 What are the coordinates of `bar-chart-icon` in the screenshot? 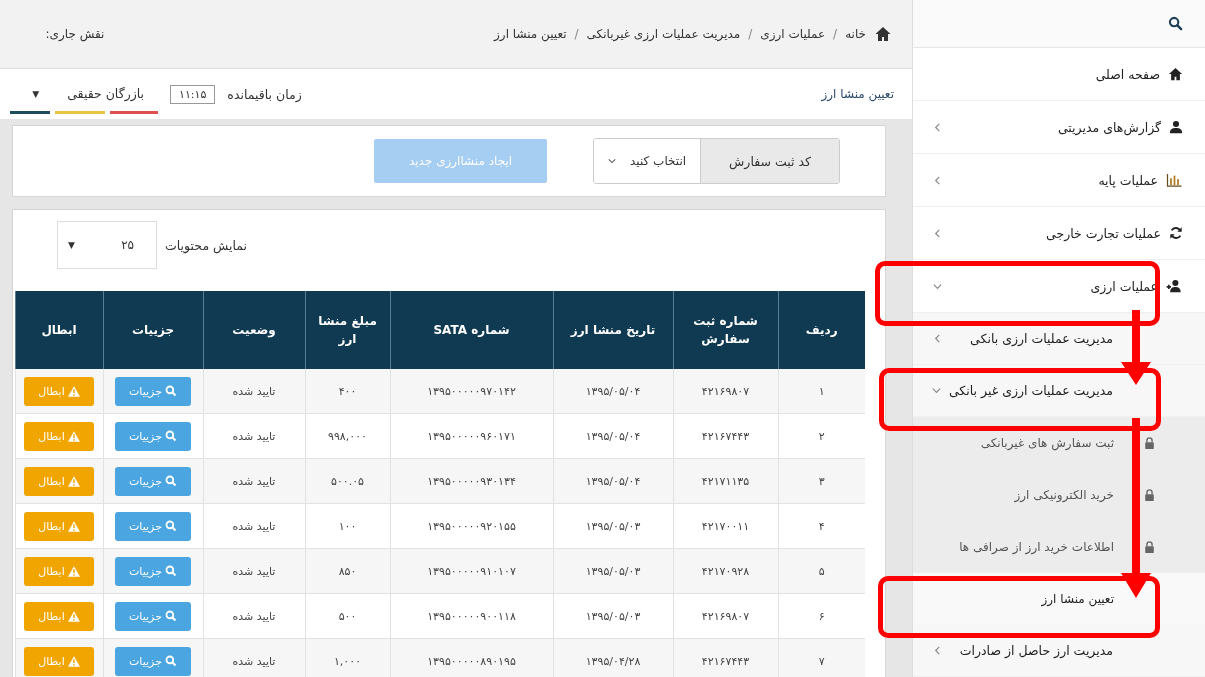 It's located at (1174, 180).